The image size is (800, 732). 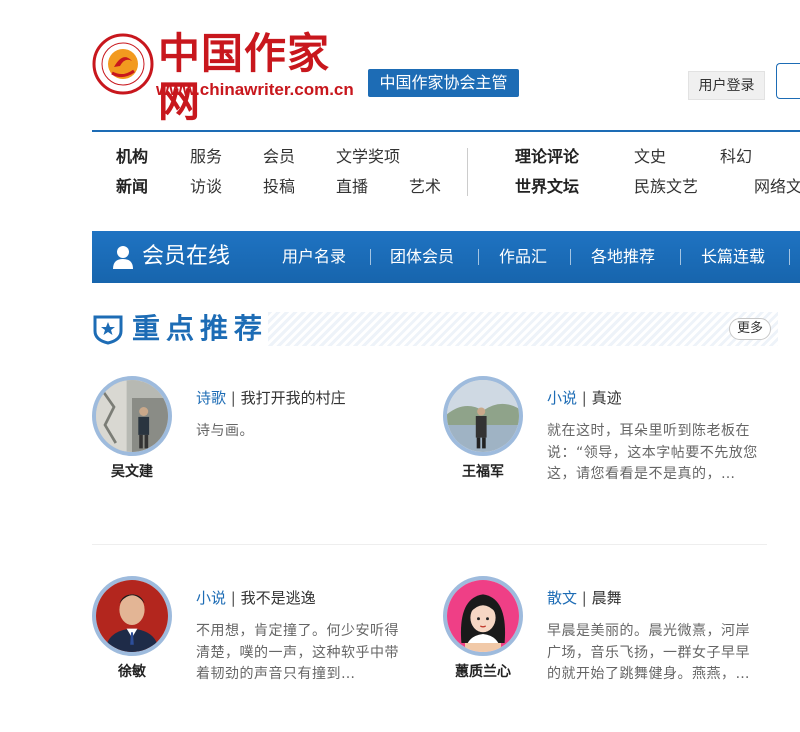 I want to click on nav-link-fangtan: 访谈, so click(x=206, y=187).